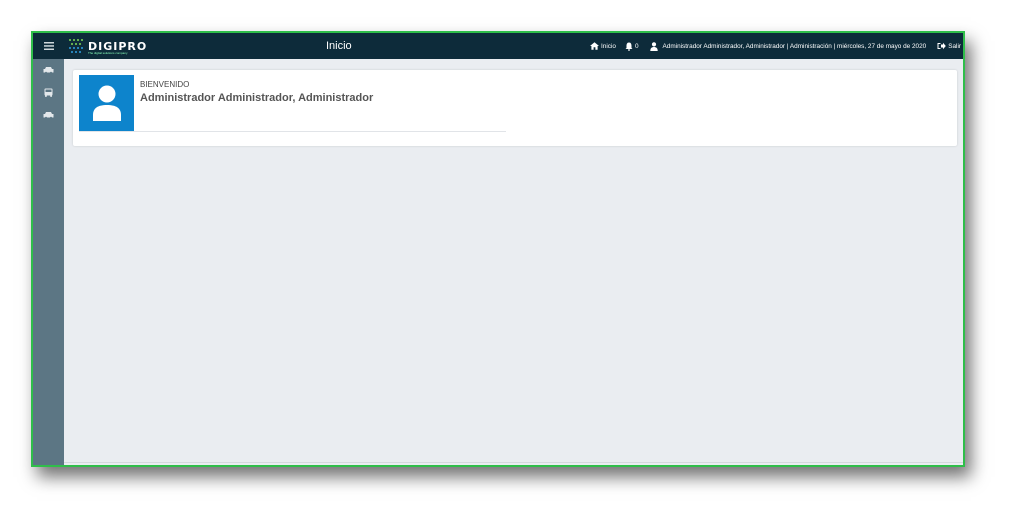 This screenshot has width=1024, height=526. I want to click on sidebar, so click(48, 249).